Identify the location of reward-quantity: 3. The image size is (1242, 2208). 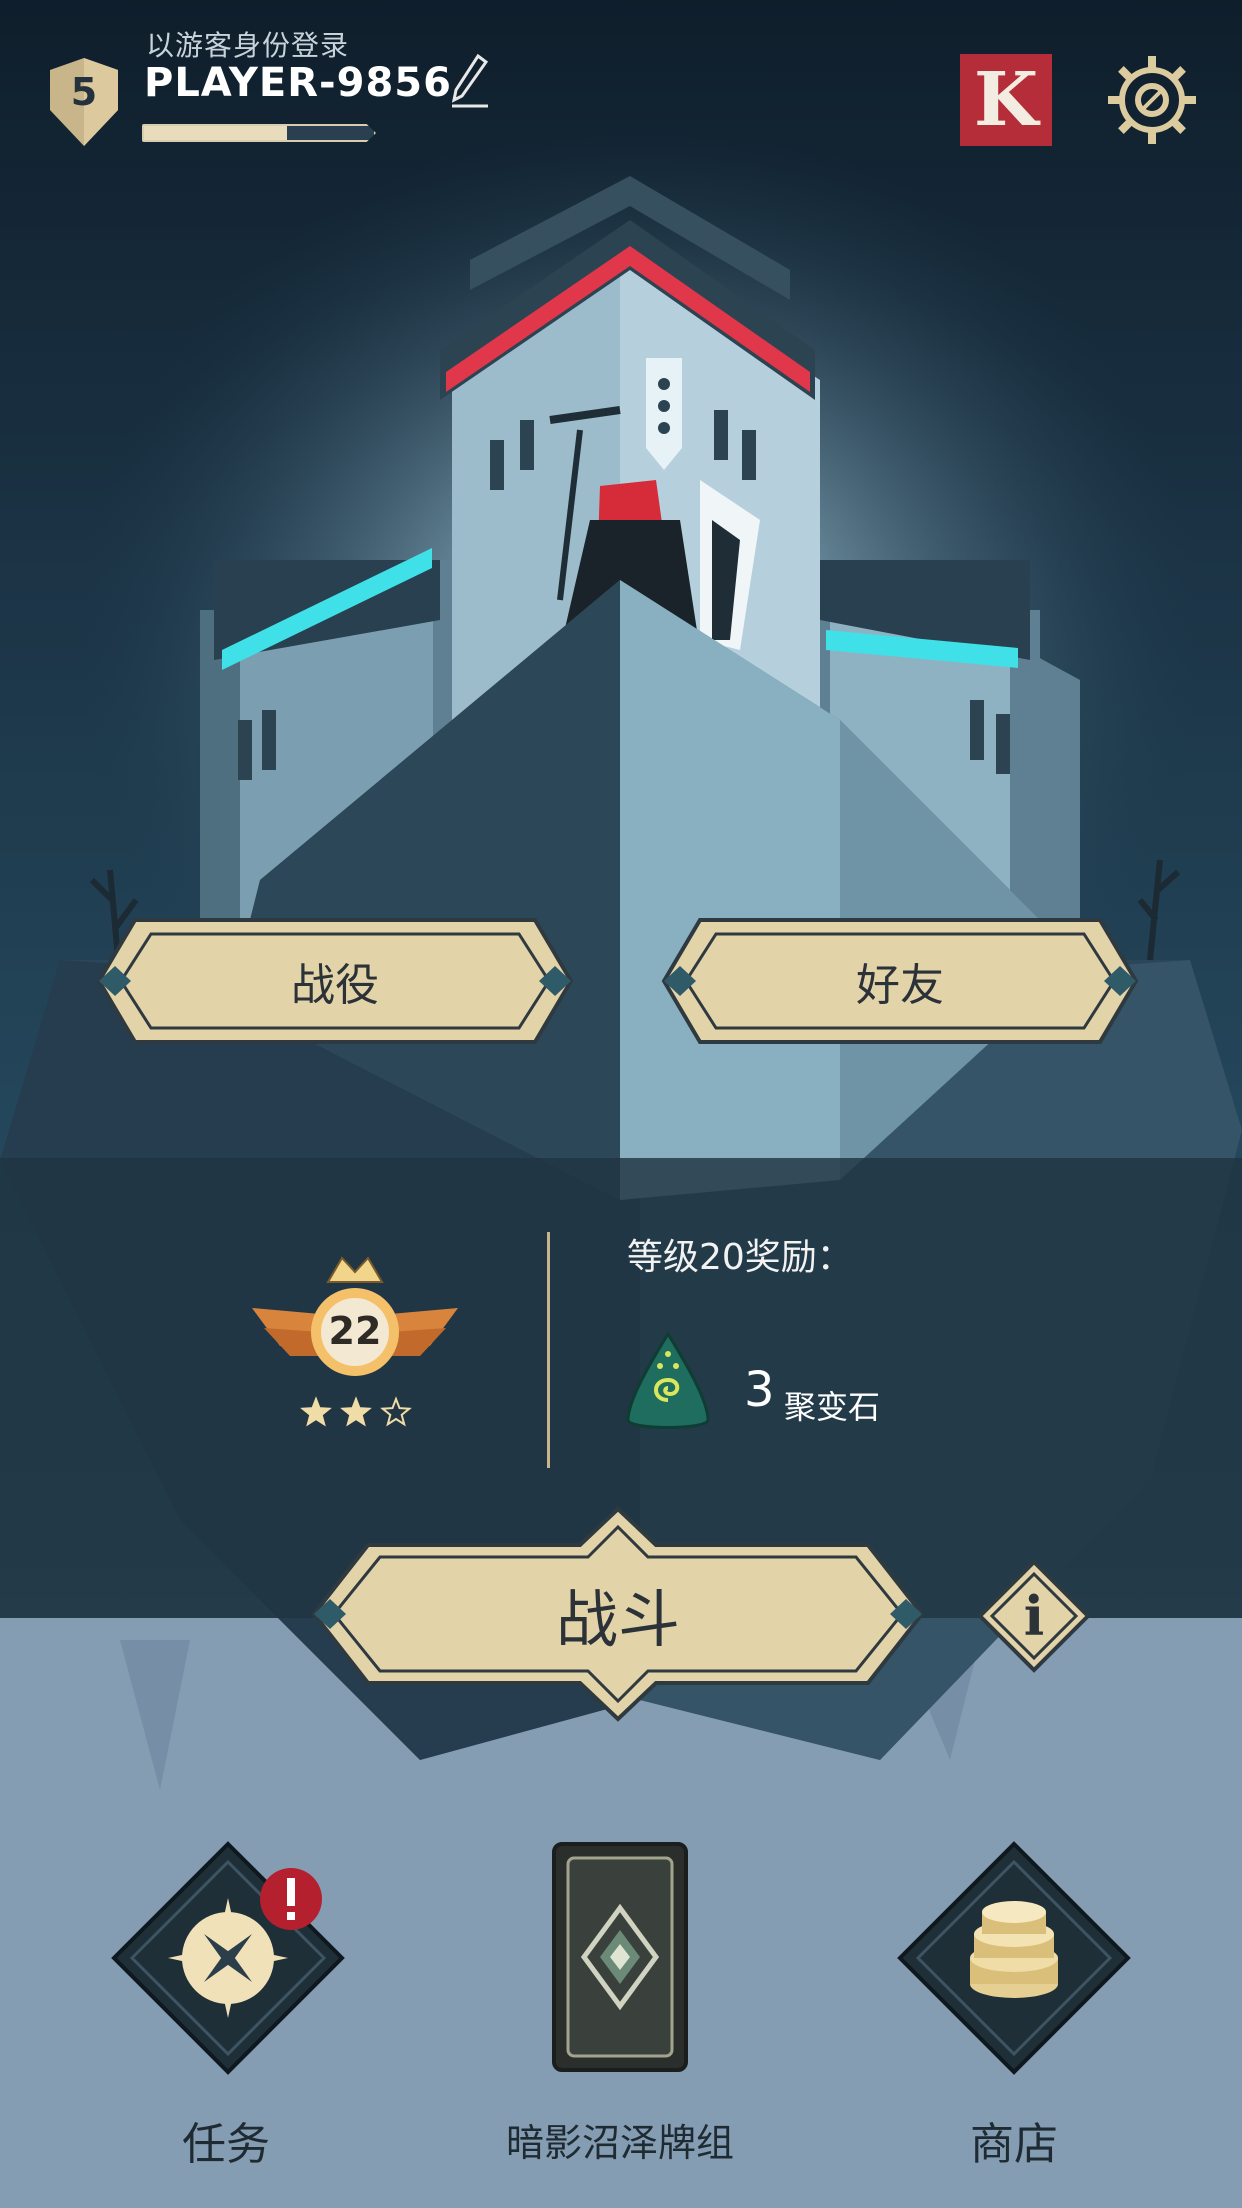
(759, 1390).